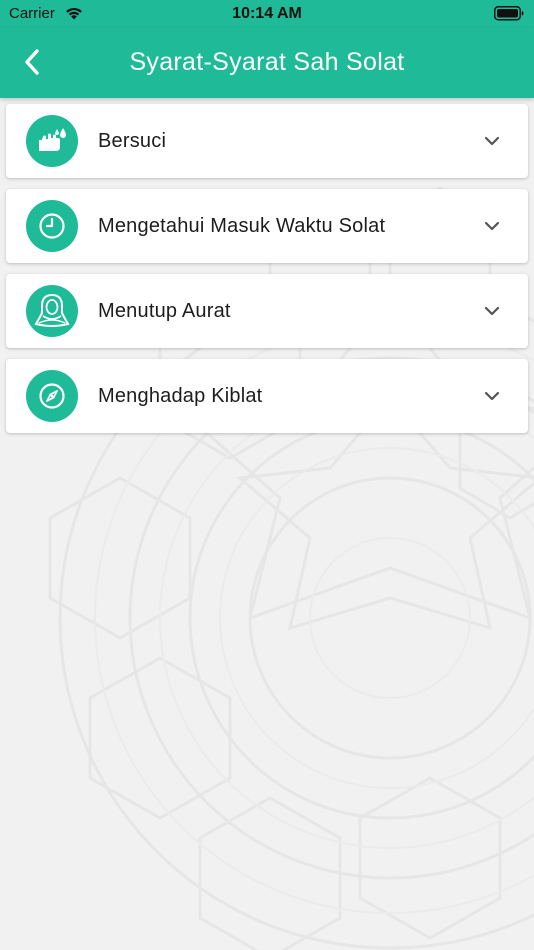 The width and height of the screenshot is (534, 950). I want to click on clock-icon, so click(52, 226).